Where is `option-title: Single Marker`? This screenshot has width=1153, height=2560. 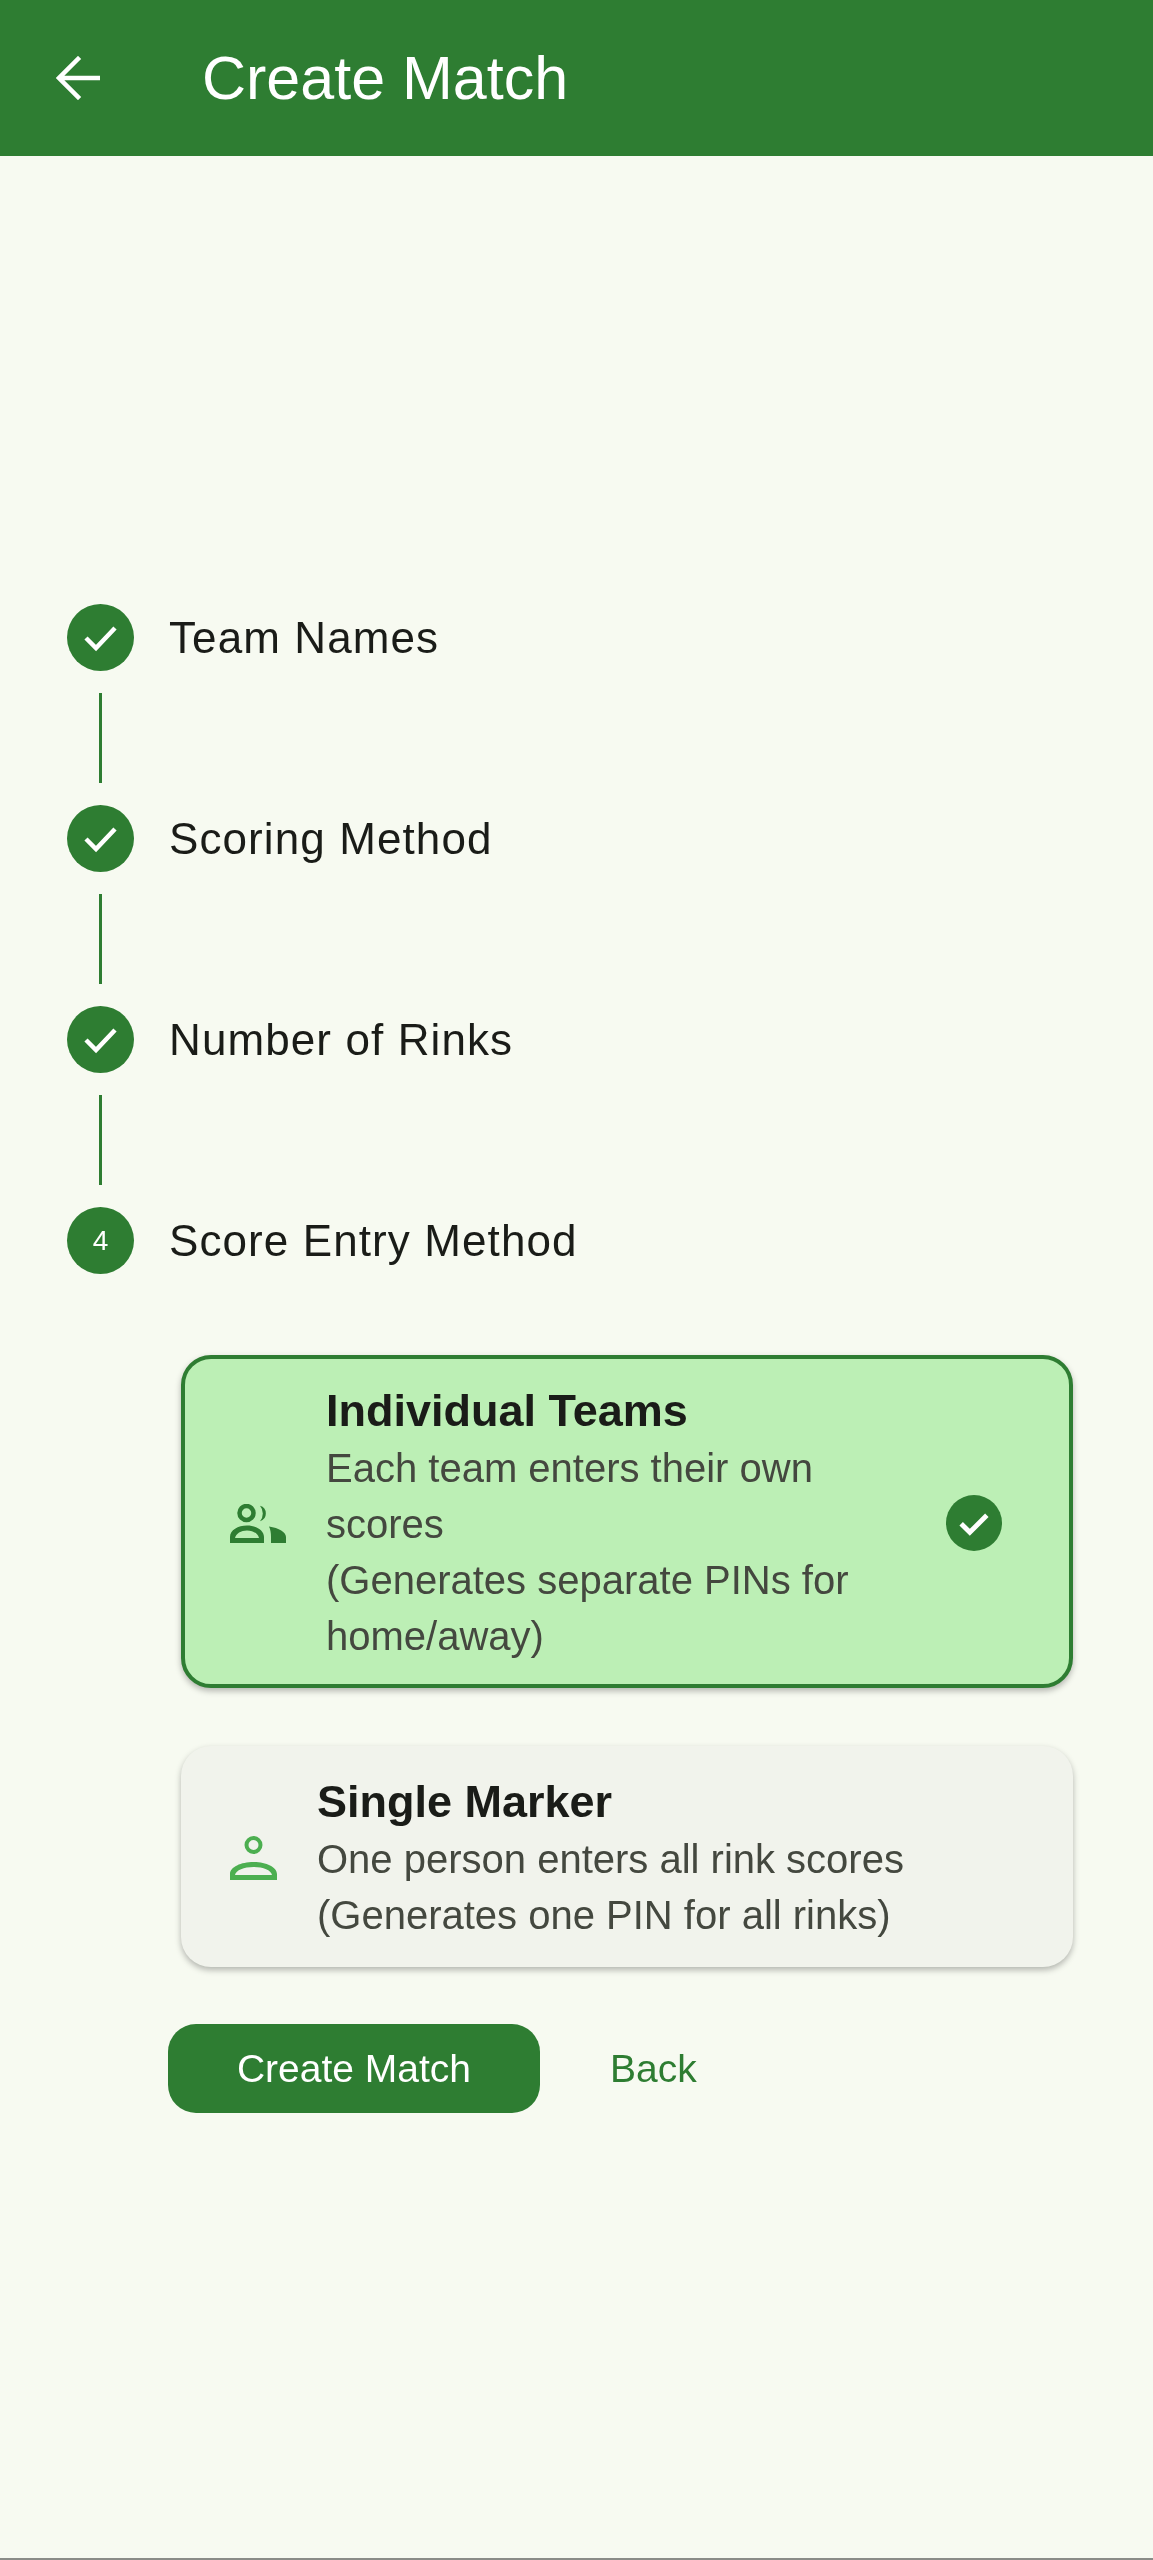 option-title: Single Marker is located at coordinates (465, 1802).